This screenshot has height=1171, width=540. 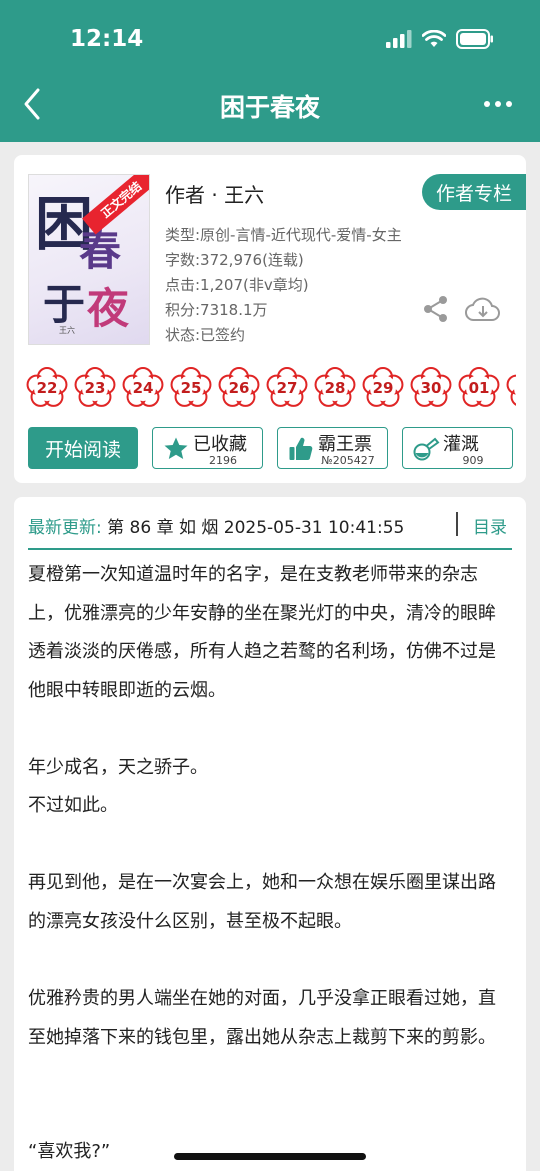 I want to click on flower-badge: 30, so click(x=431, y=388).